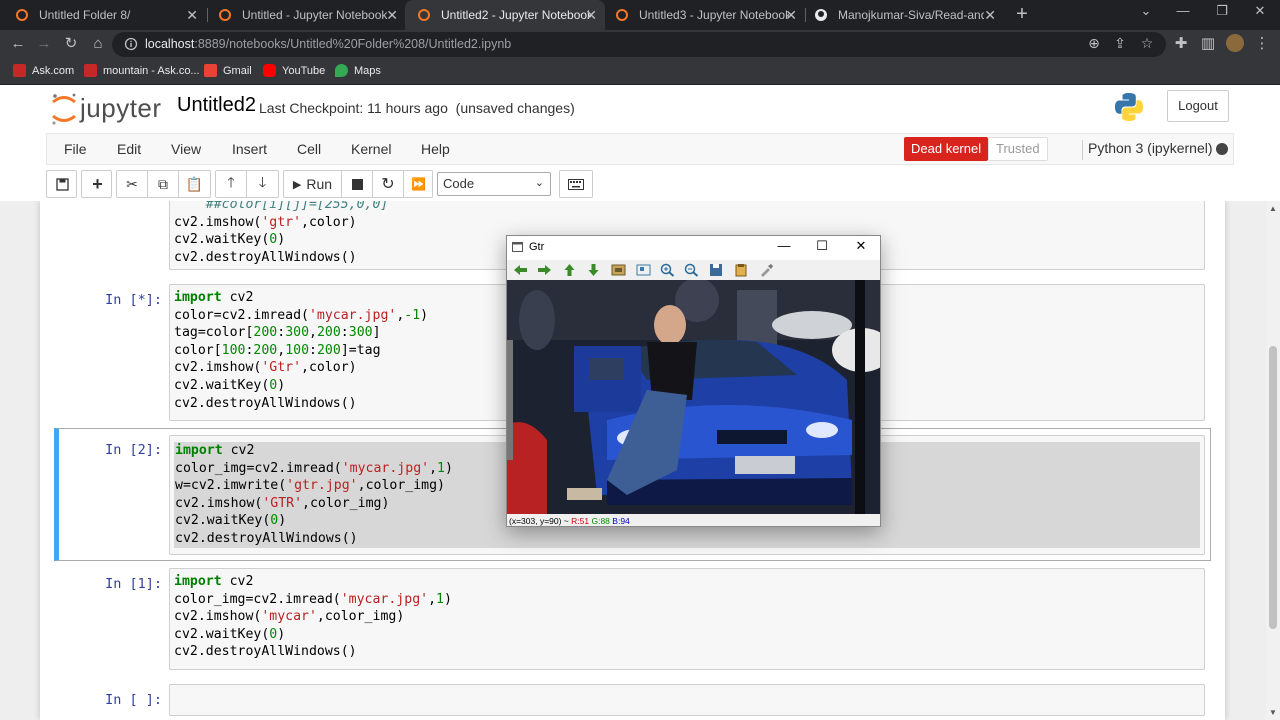  Describe the element at coordinates (186, 149) in the screenshot. I see `menu-view: View` at that location.